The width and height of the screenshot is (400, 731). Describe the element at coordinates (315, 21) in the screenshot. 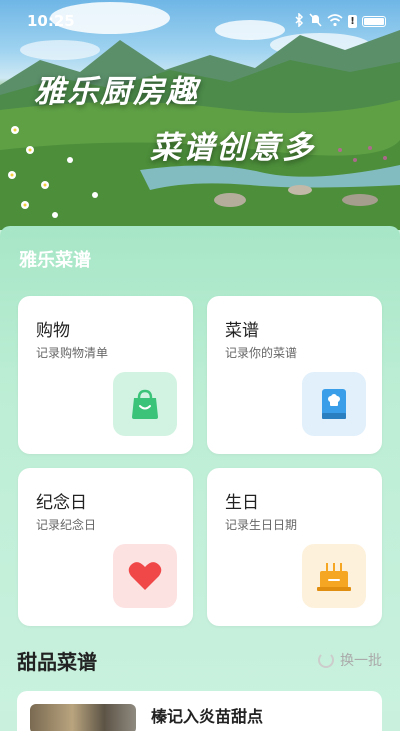

I see `mute-icon` at that location.